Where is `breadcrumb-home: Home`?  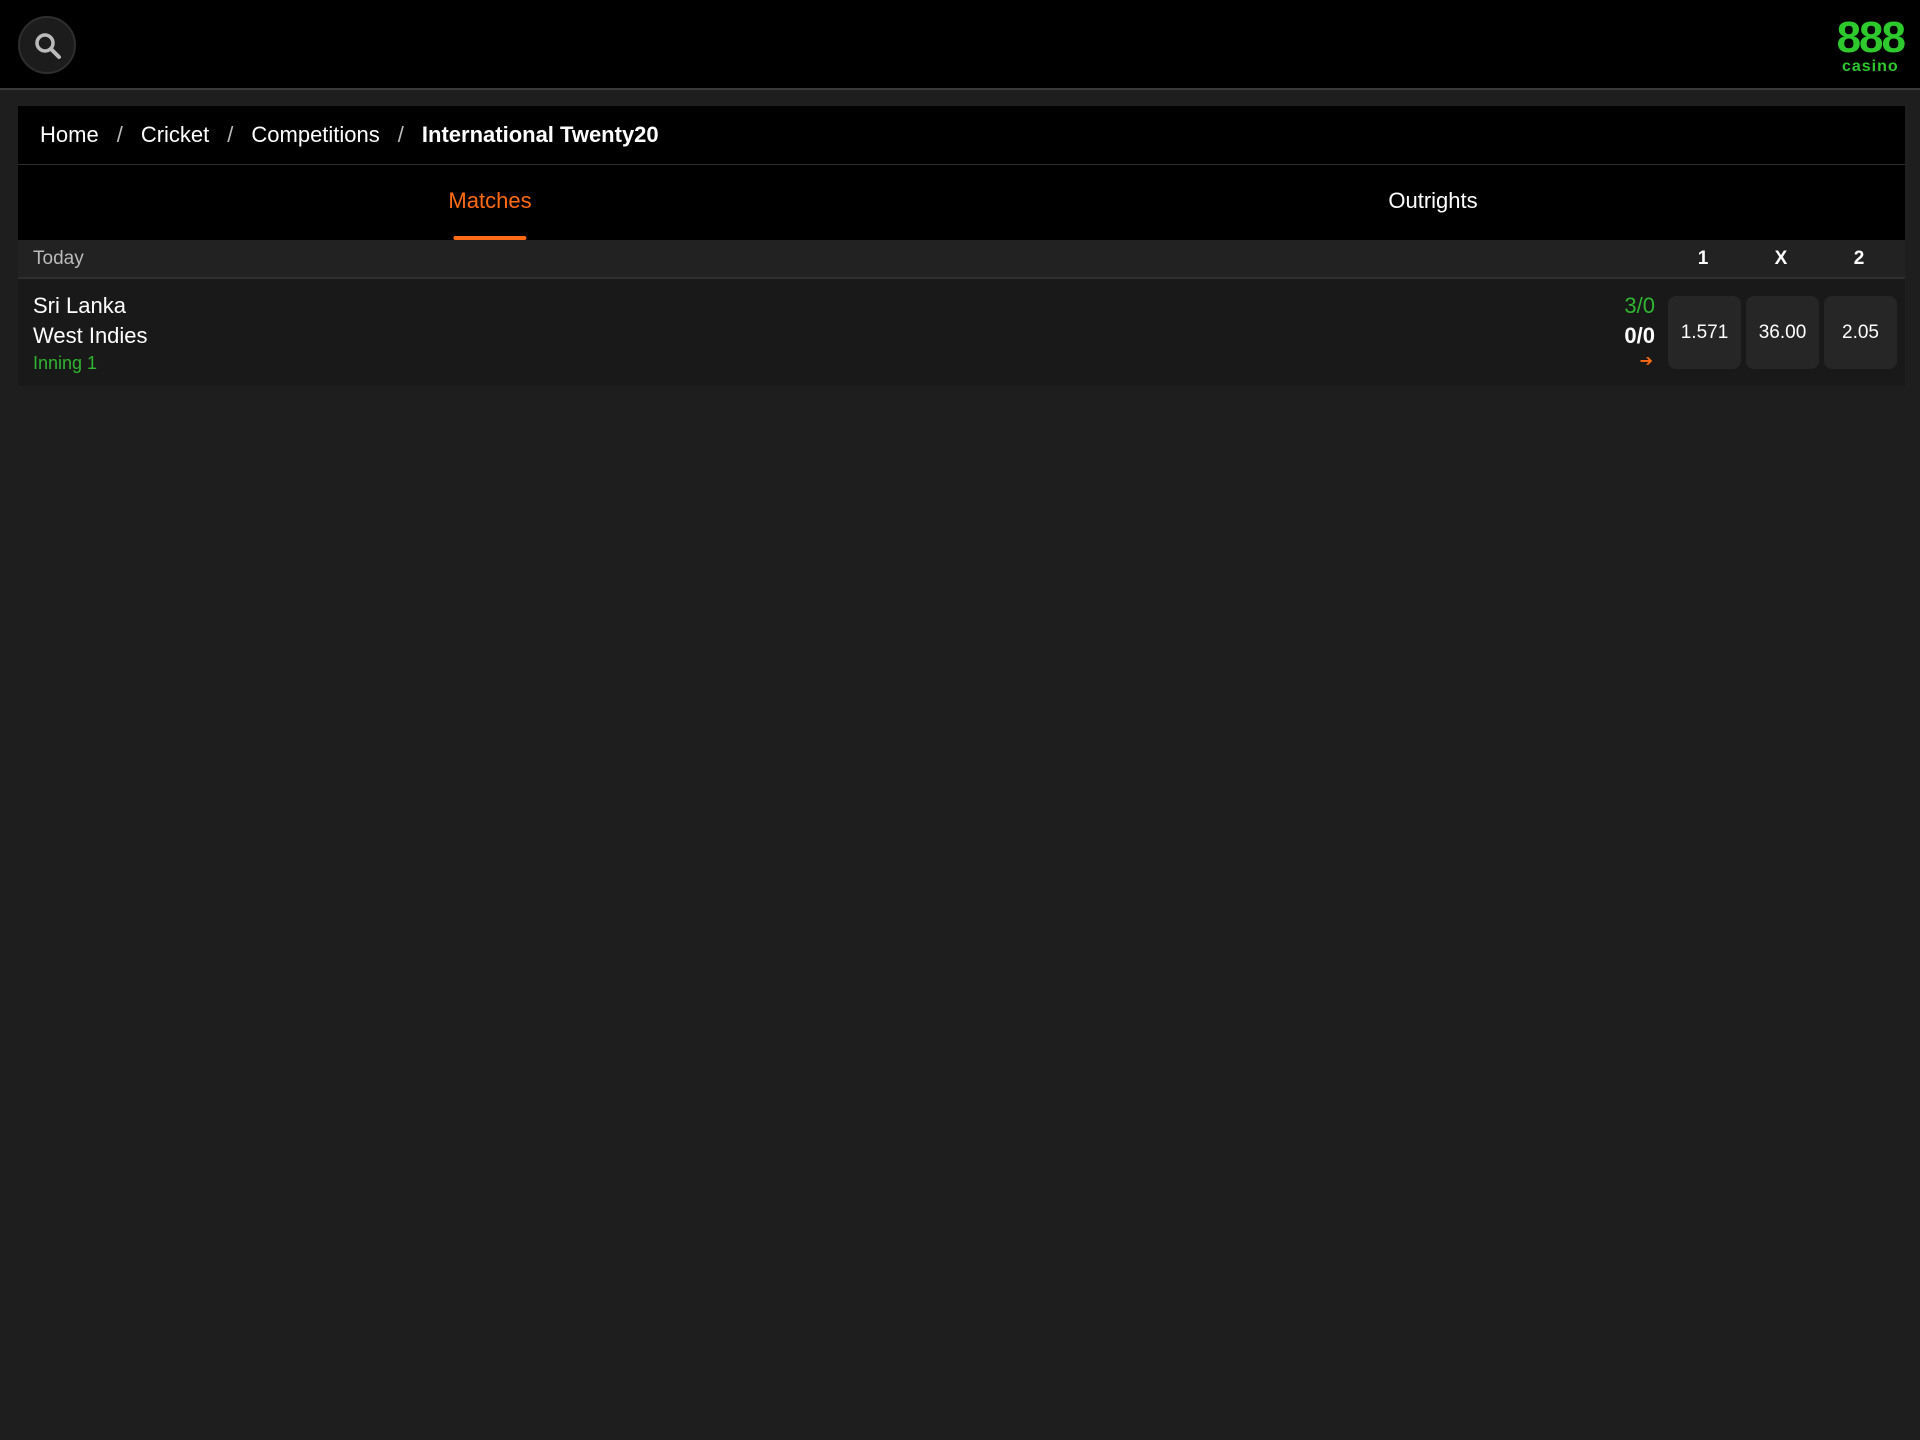
breadcrumb-home: Home is located at coordinates (69, 135).